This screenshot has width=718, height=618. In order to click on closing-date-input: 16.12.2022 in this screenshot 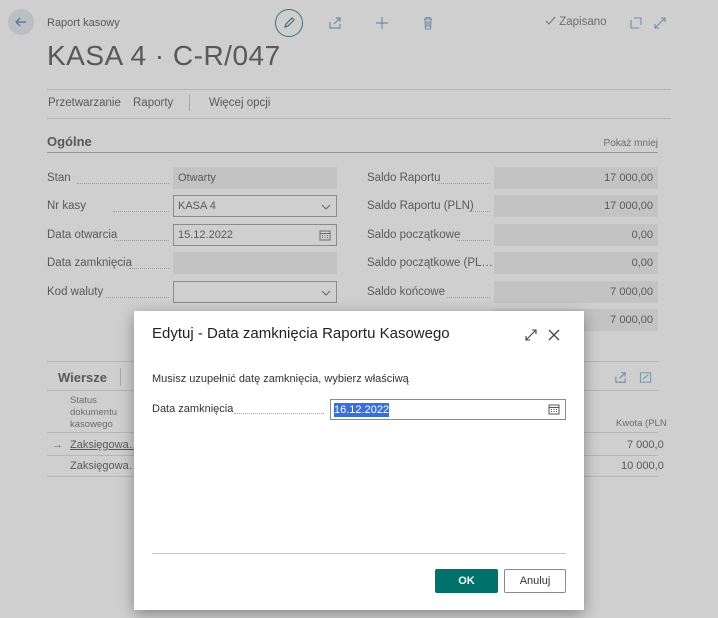, I will do `click(448, 409)`.